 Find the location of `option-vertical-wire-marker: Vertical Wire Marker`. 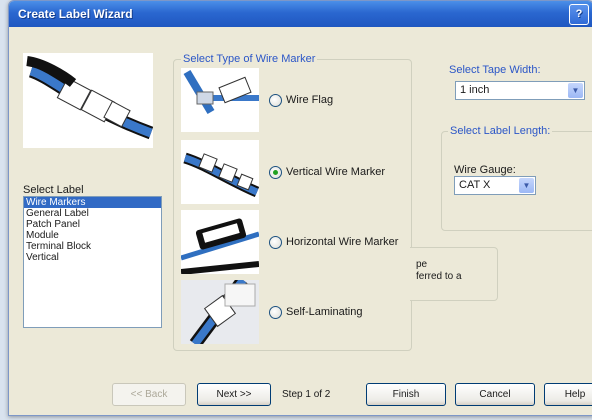

option-vertical-wire-marker: Vertical Wire Marker is located at coordinates (294, 172).